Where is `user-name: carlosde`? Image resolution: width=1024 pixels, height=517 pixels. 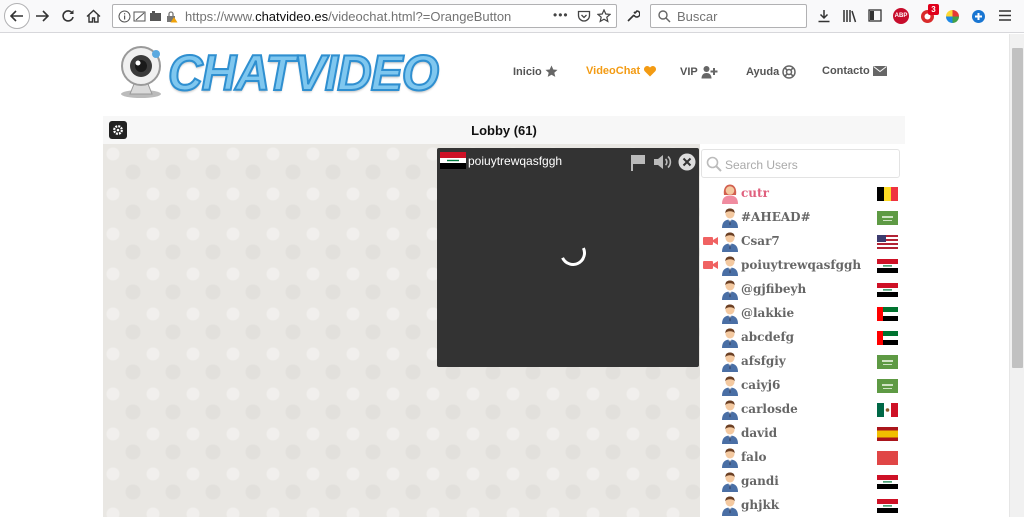 user-name: carlosde is located at coordinates (769, 409).